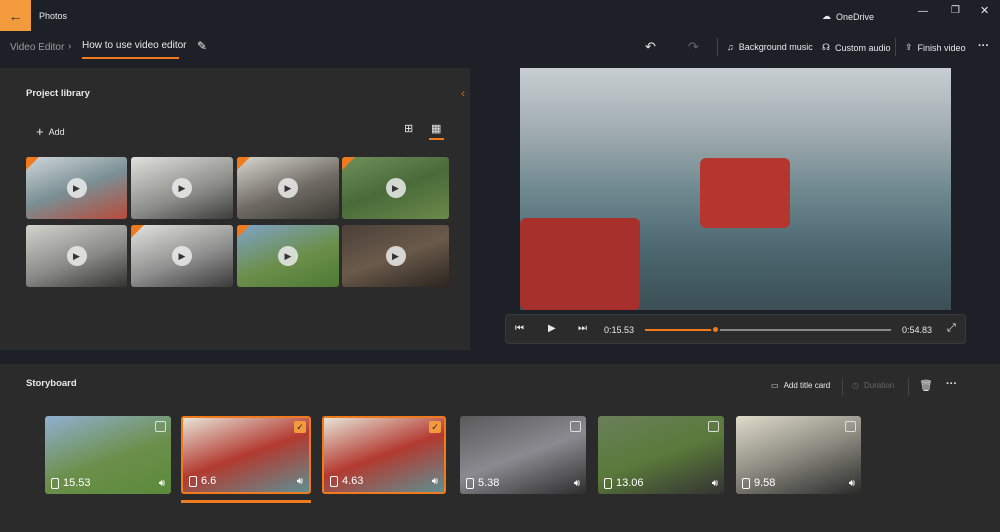 The height and width of the screenshot is (532, 1000). Describe the element at coordinates (955, 10) in the screenshot. I see `maximize-button: ❐` at that location.